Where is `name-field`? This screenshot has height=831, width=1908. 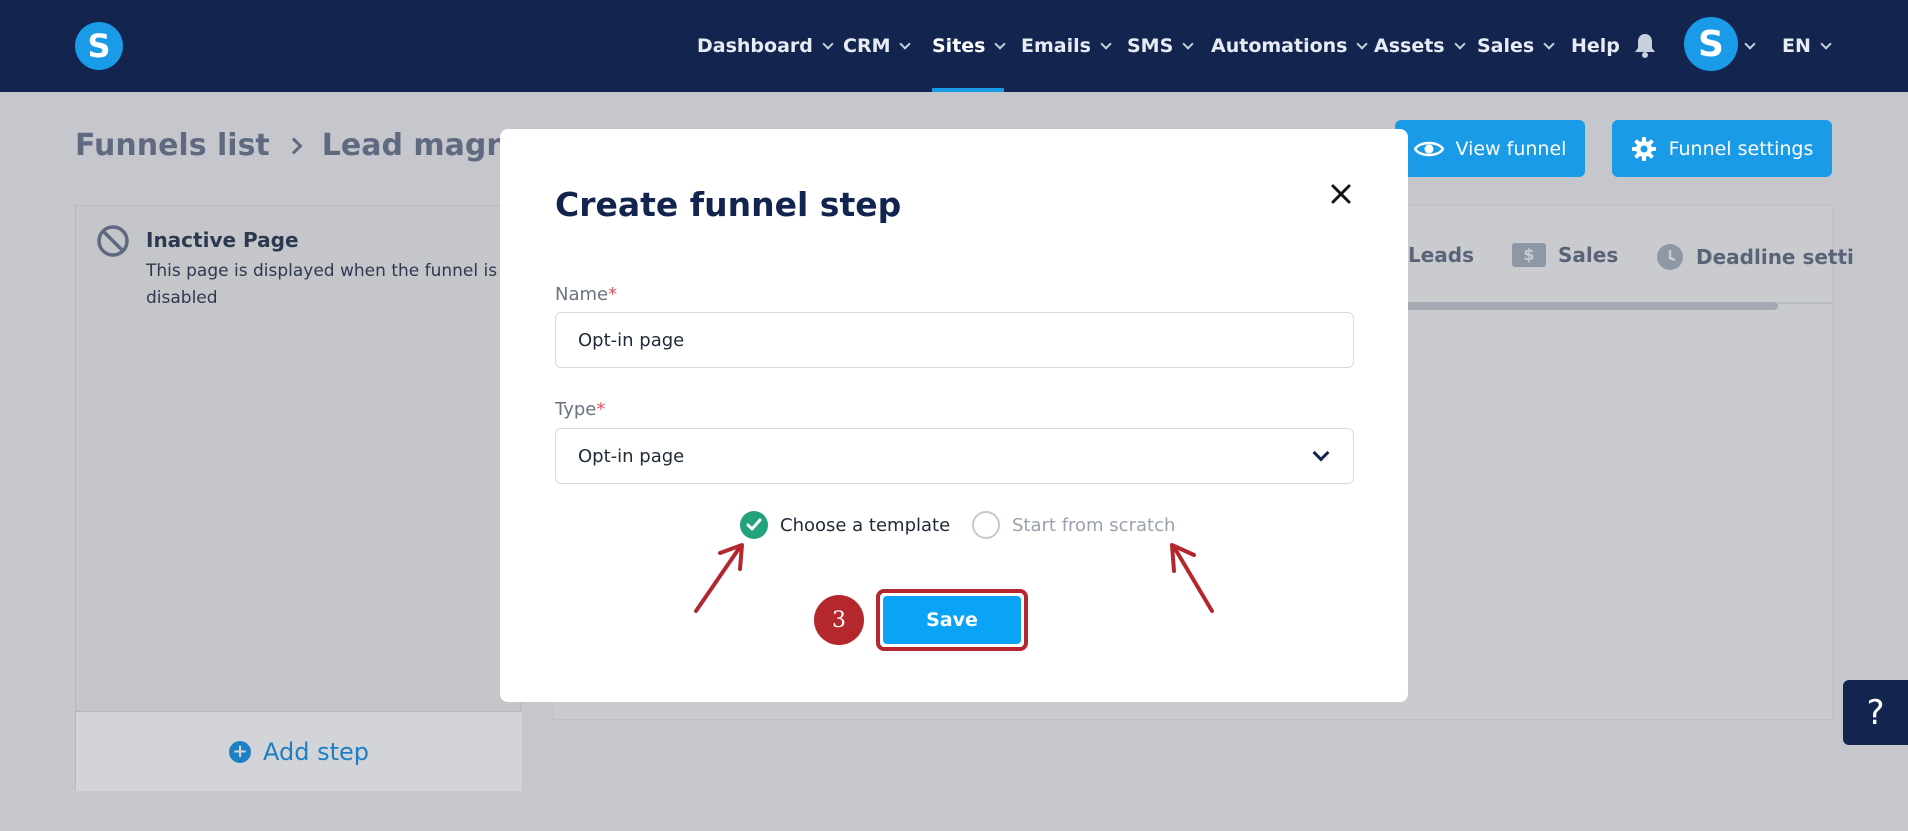 name-field is located at coordinates (954, 340).